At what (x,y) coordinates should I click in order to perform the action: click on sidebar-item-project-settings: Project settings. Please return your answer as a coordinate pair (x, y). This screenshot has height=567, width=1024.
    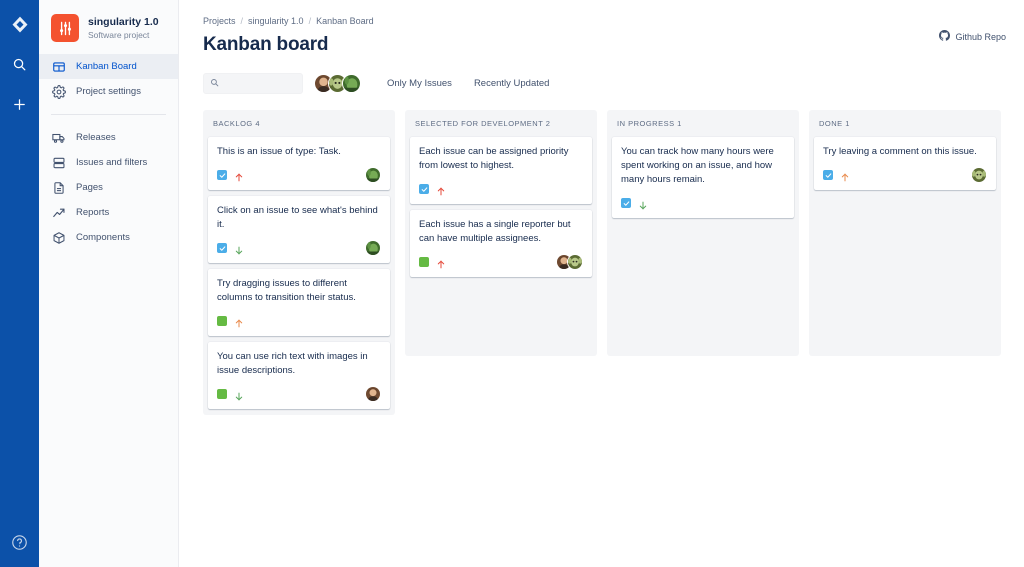
    Looking at the image, I should click on (108, 91).